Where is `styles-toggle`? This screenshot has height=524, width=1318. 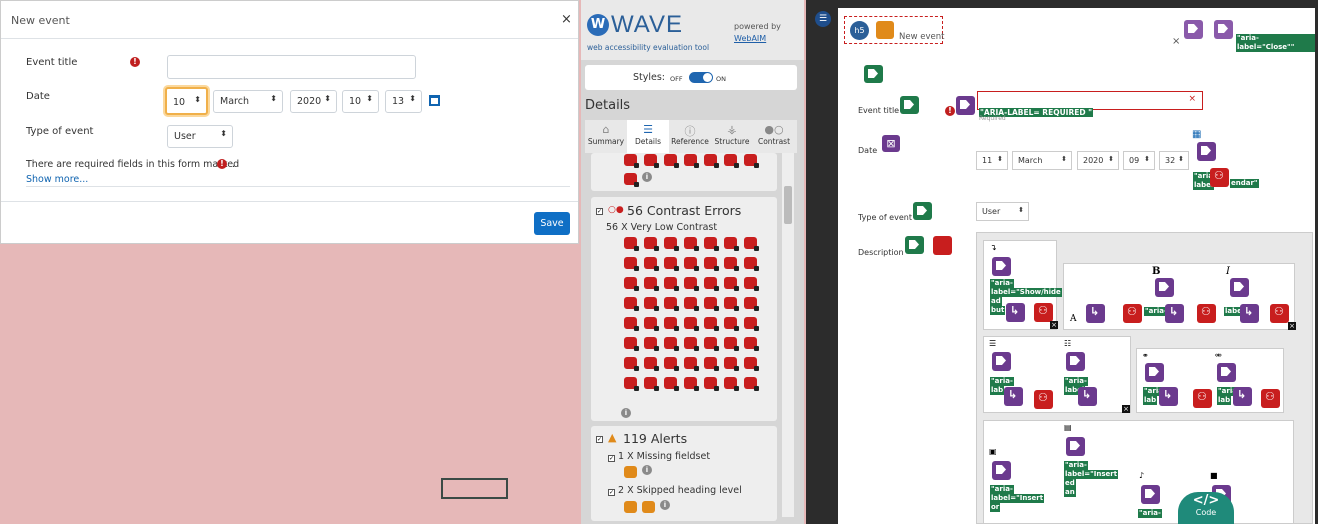
styles-toggle is located at coordinates (701, 77).